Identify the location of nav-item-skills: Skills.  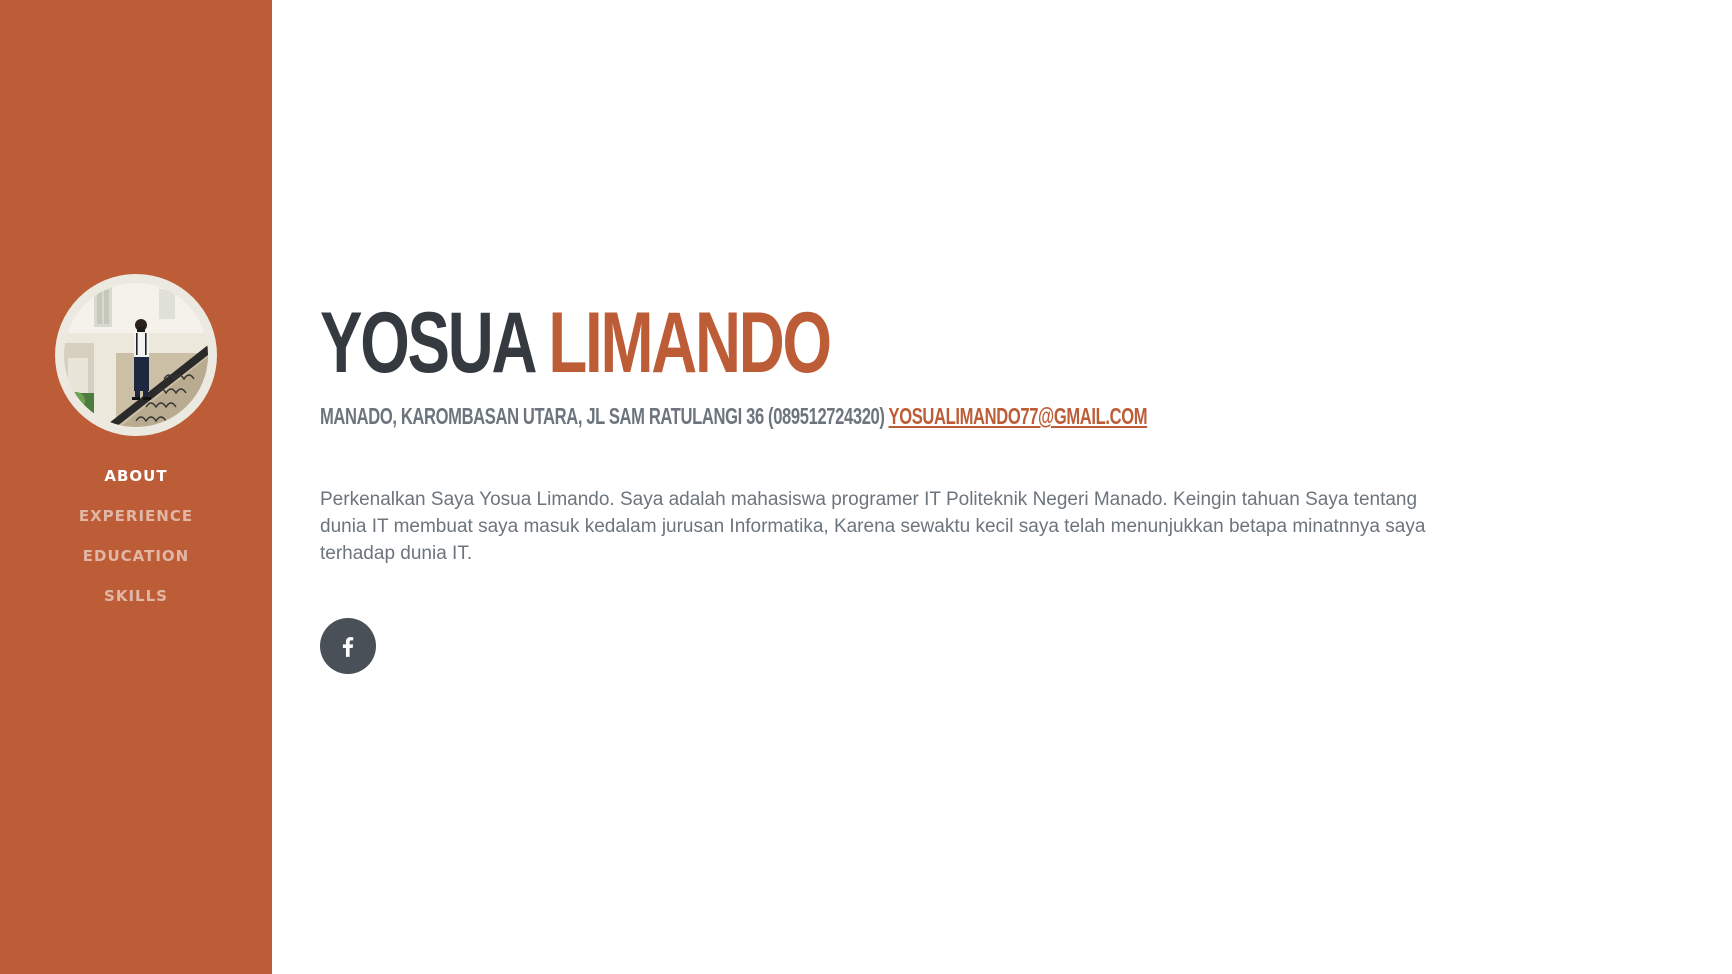
(136, 596).